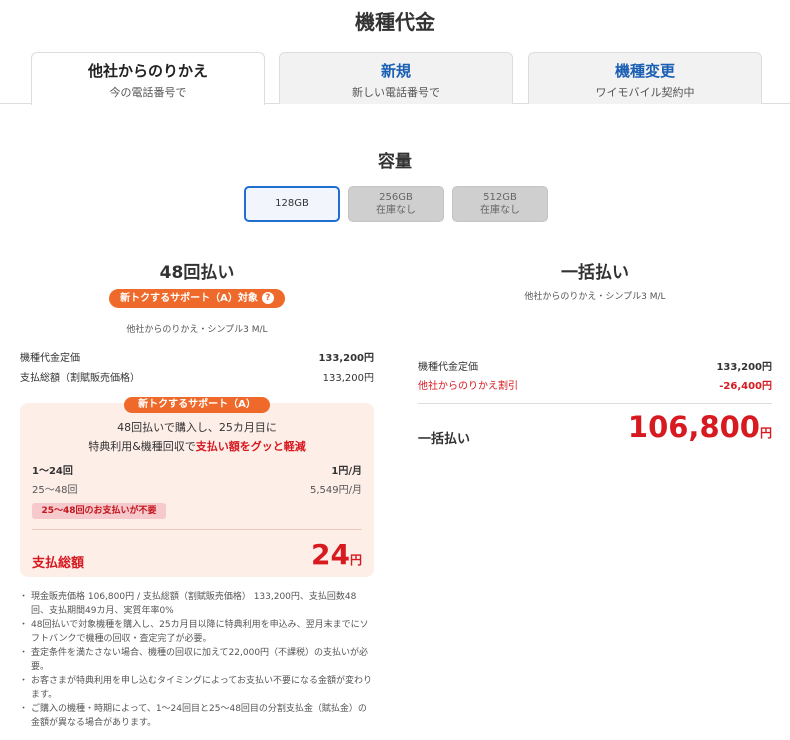 Image resolution: width=790 pixels, height=740 pixels. Describe the element at coordinates (197, 376) in the screenshot. I see `installment-total-row: 支払総額（割賦販売価格） 133,200円` at that location.